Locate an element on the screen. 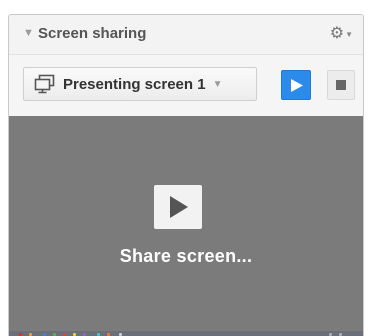  stop-icon is located at coordinates (341, 85).